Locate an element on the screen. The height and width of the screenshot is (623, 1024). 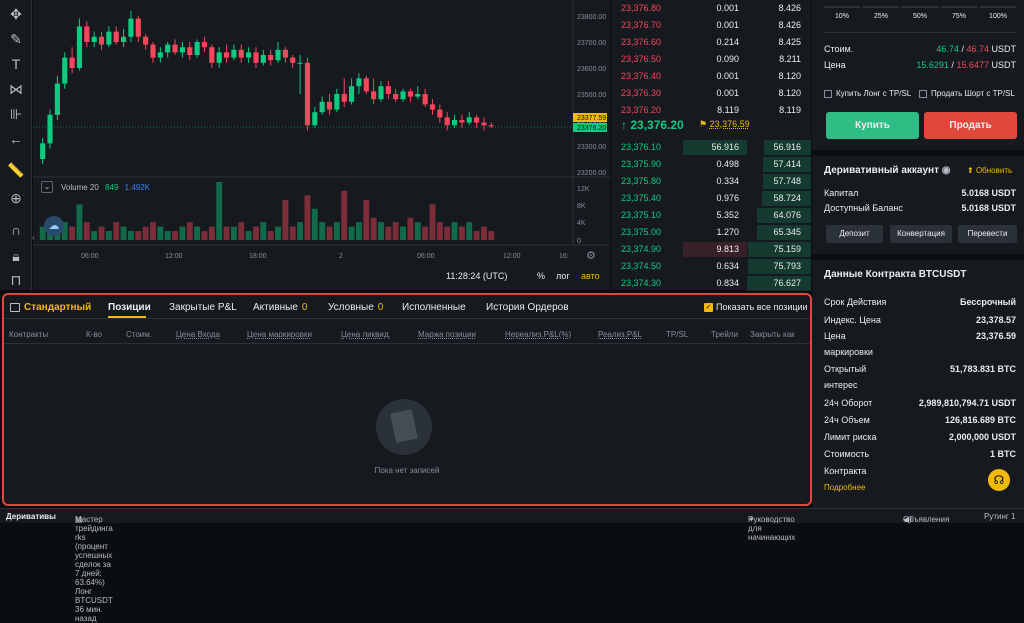
bid-amount: 0.334 is located at coordinates (727, 181).